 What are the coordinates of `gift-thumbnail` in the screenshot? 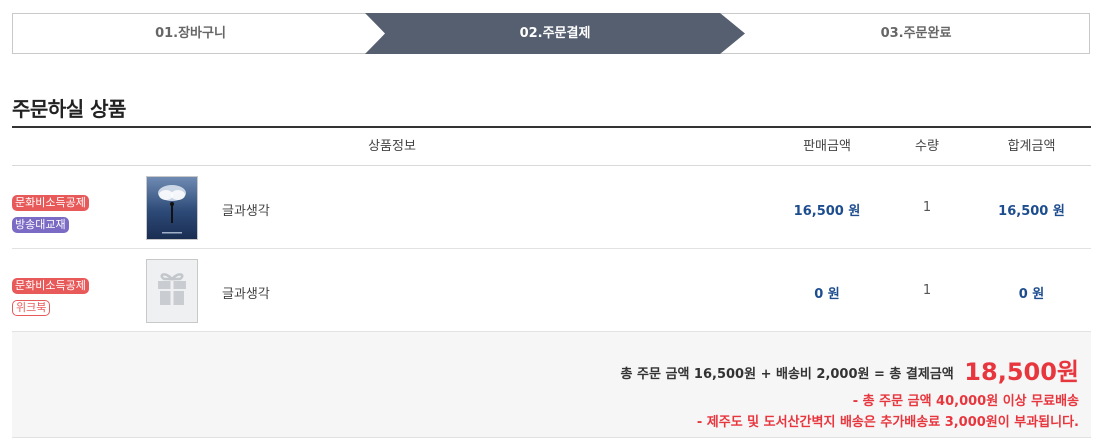 It's located at (172, 291).